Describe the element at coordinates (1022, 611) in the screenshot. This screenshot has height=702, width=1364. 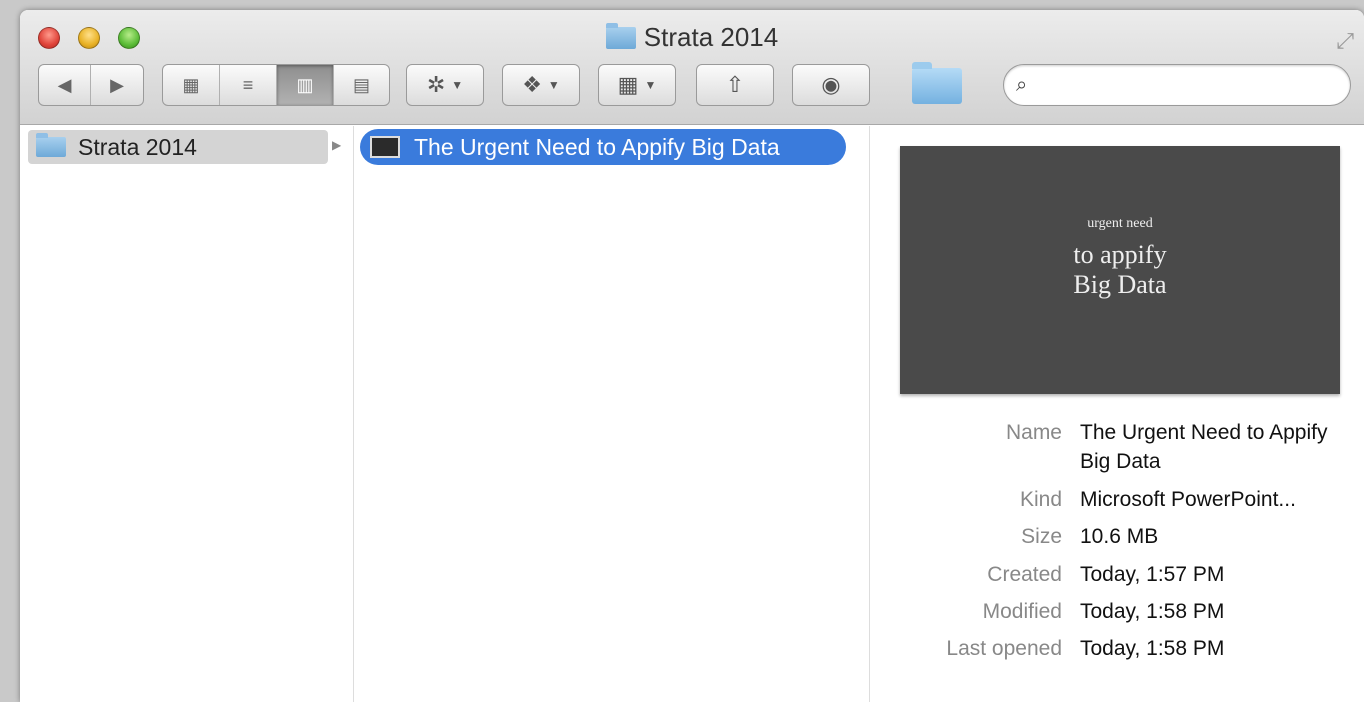
I see `info-label: Modified` at that location.